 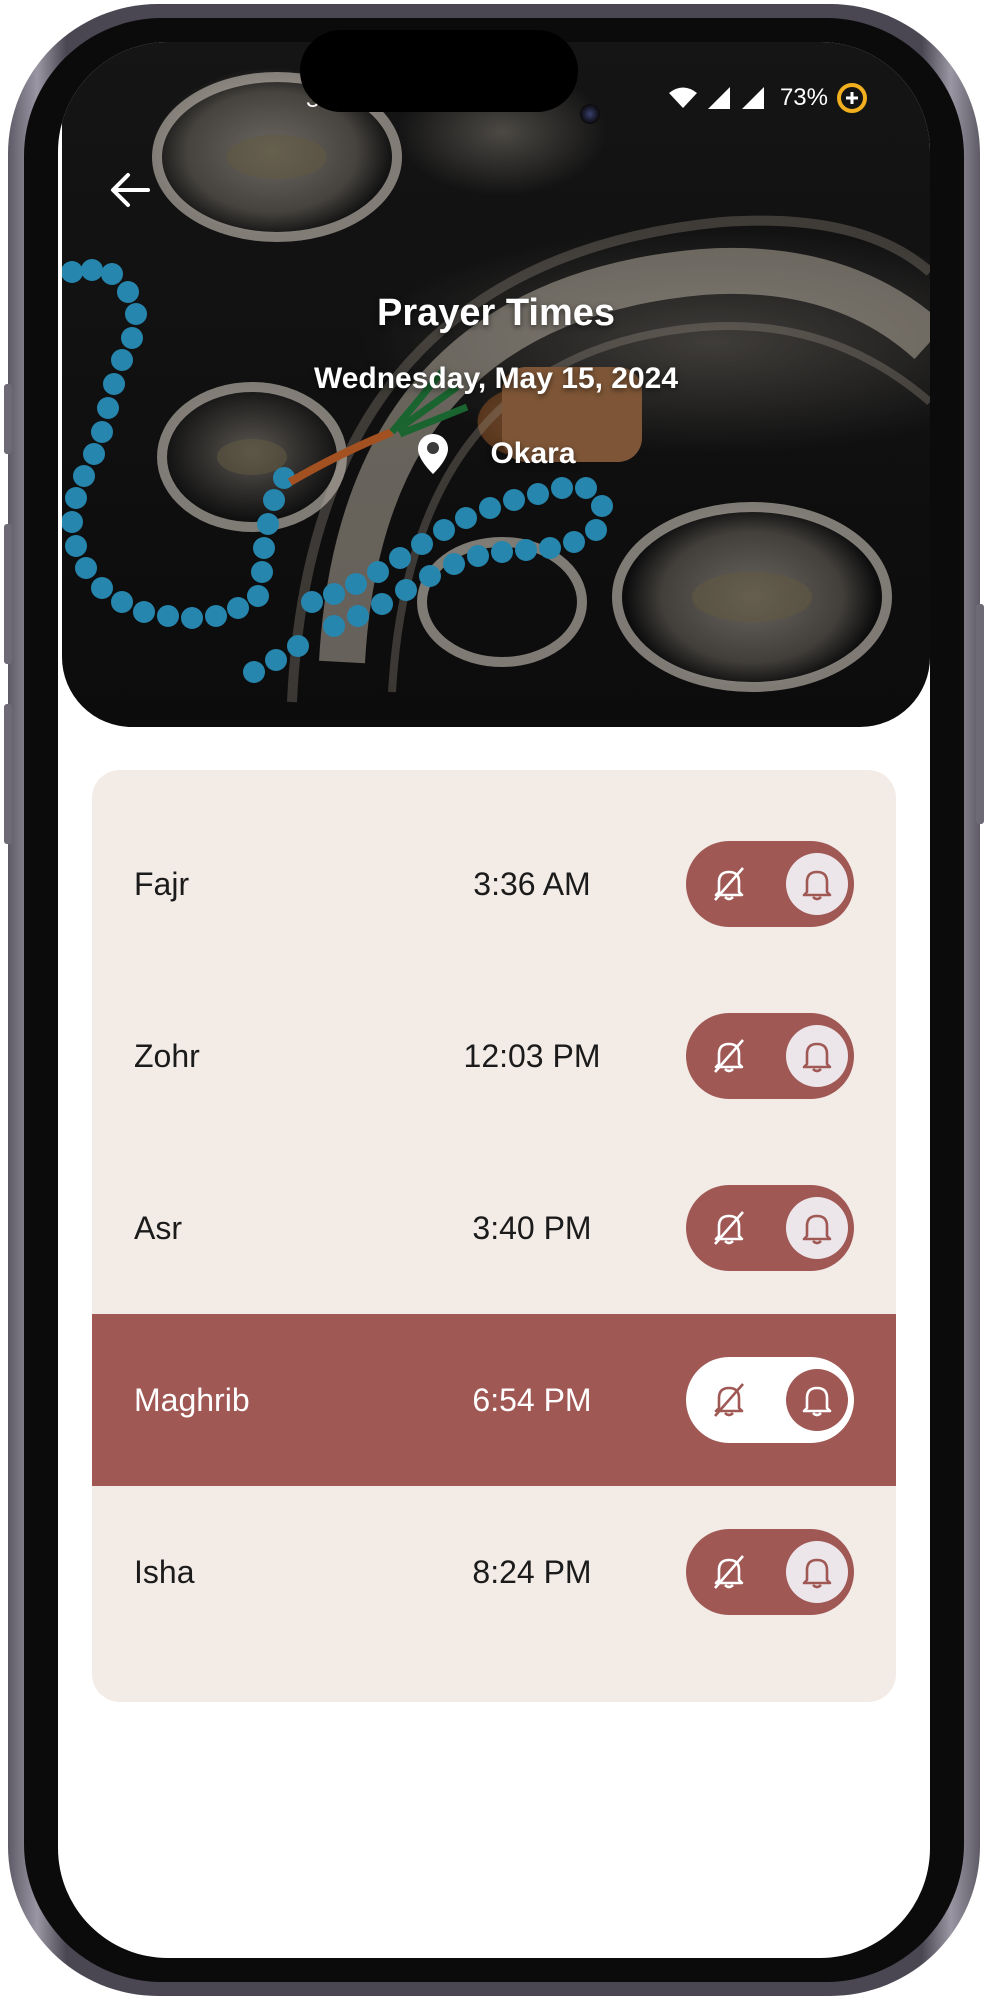 I want to click on prayer-time: 8:24 PM, so click(x=532, y=1572).